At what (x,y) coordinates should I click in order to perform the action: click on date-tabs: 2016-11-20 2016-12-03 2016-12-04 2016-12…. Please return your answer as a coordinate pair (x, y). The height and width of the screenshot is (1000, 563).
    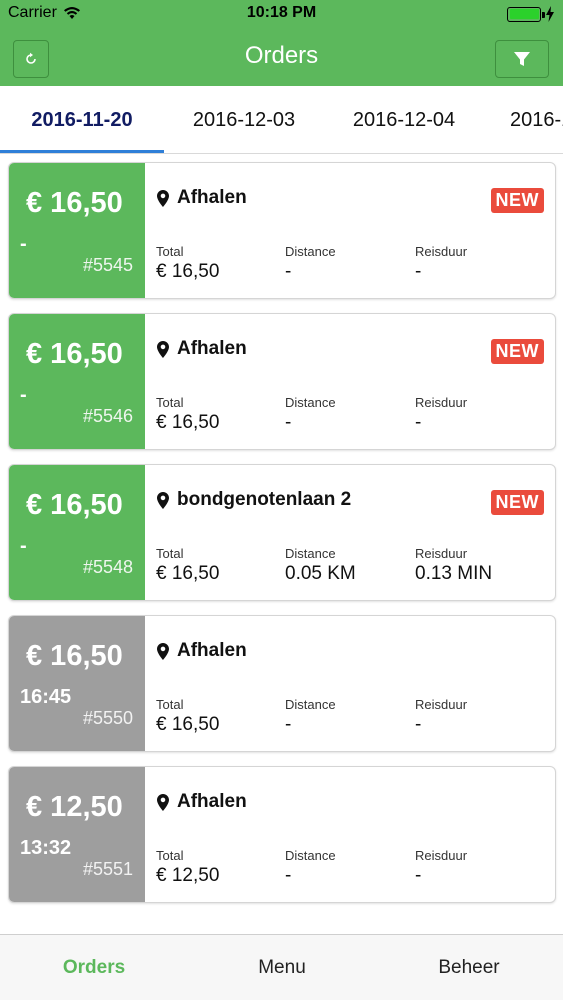
    Looking at the image, I should click on (281, 120).